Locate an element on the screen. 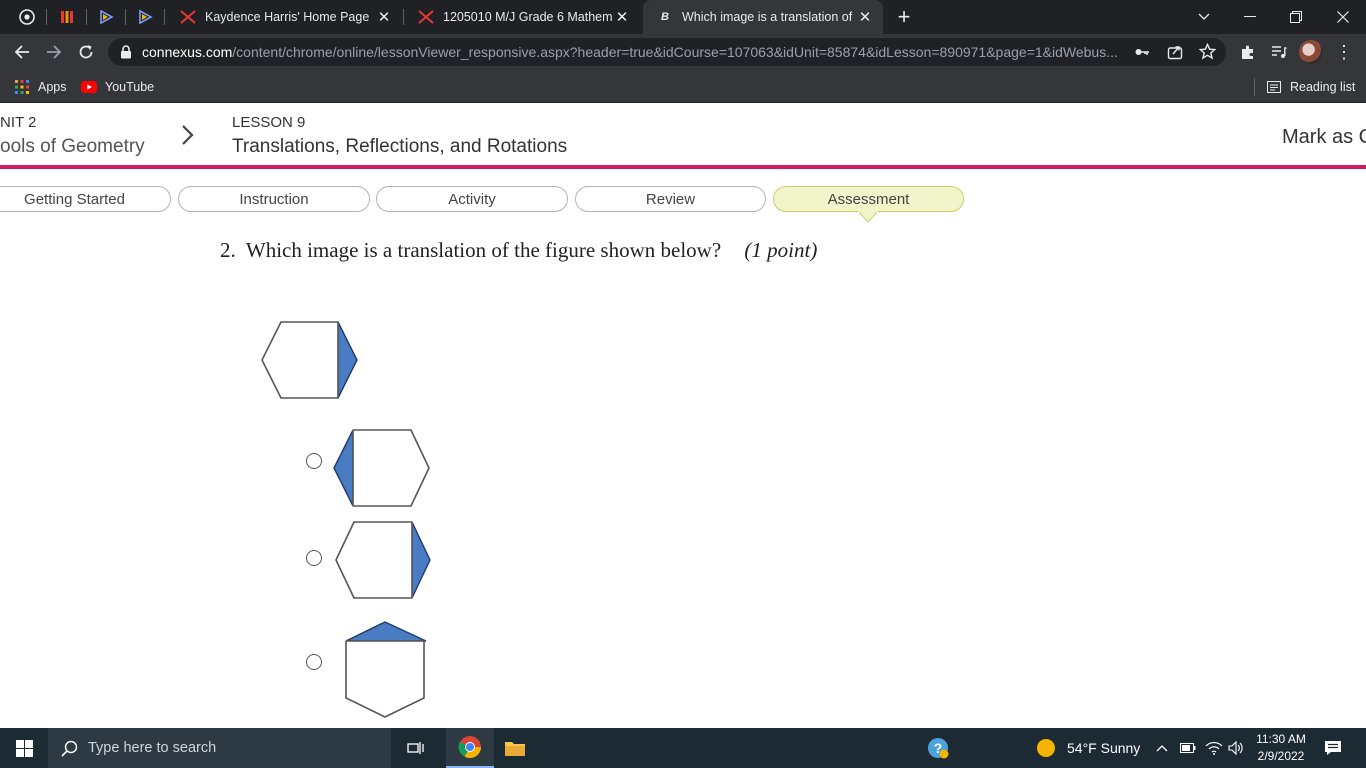 The image size is (1366, 768). original-figure is located at coordinates (309, 360).